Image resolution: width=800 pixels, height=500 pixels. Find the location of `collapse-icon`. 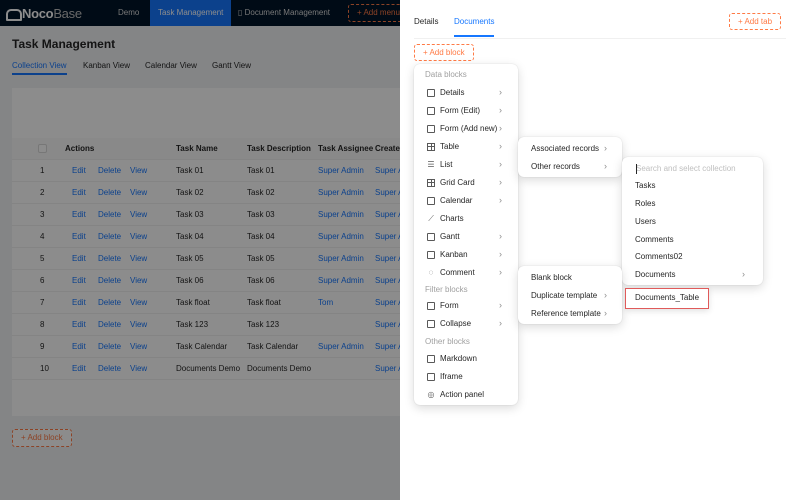

collapse-icon is located at coordinates (431, 323).